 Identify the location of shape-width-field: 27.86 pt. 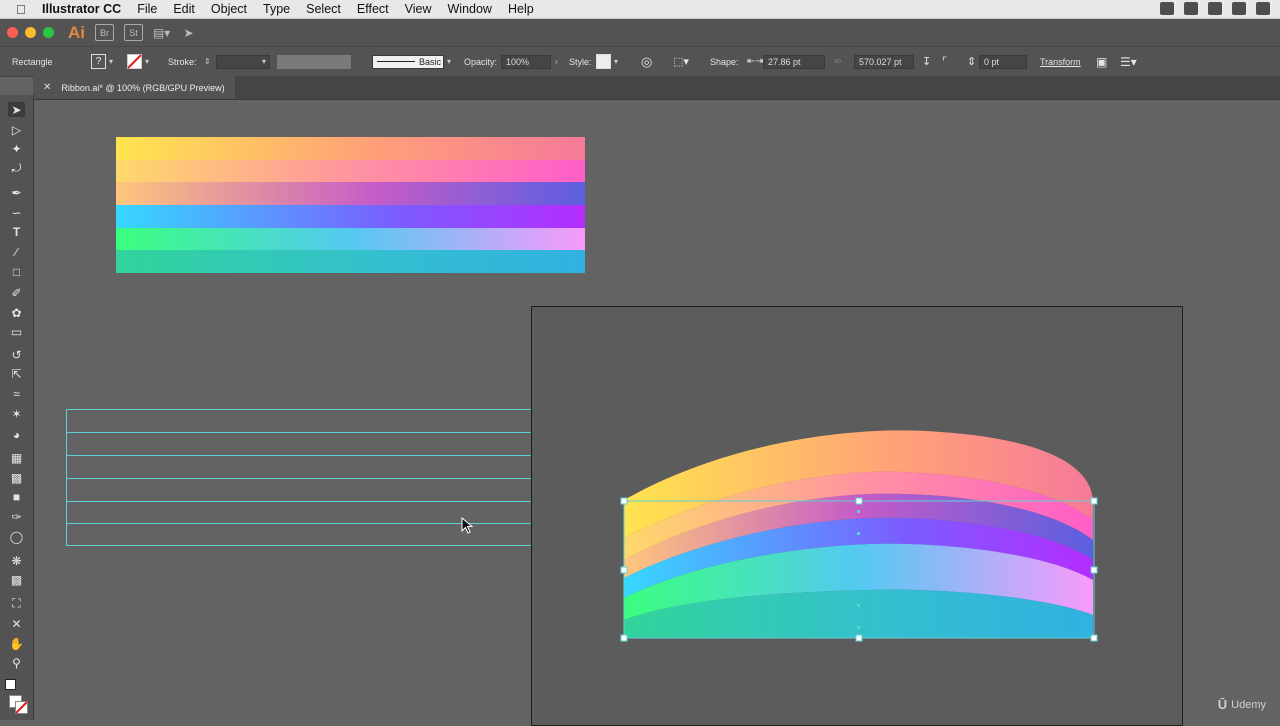
(794, 61).